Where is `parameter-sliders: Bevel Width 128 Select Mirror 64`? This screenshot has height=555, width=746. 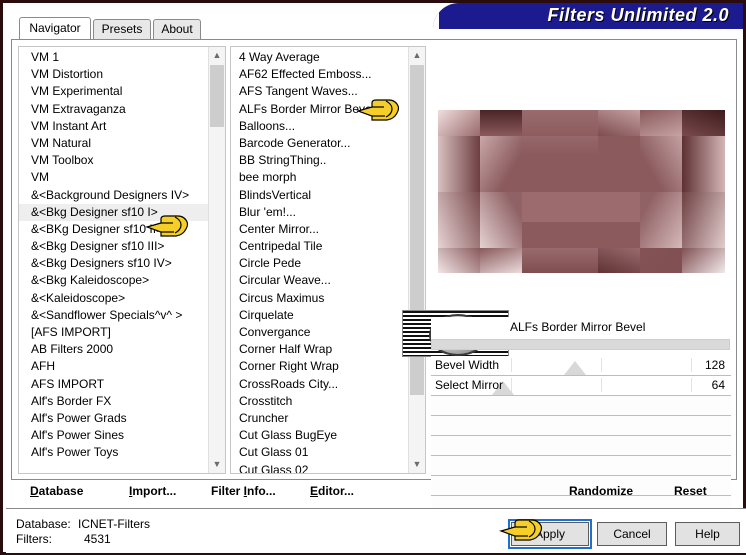 parameter-sliders: Bevel Width 128 Select Mirror 64 is located at coordinates (581, 436).